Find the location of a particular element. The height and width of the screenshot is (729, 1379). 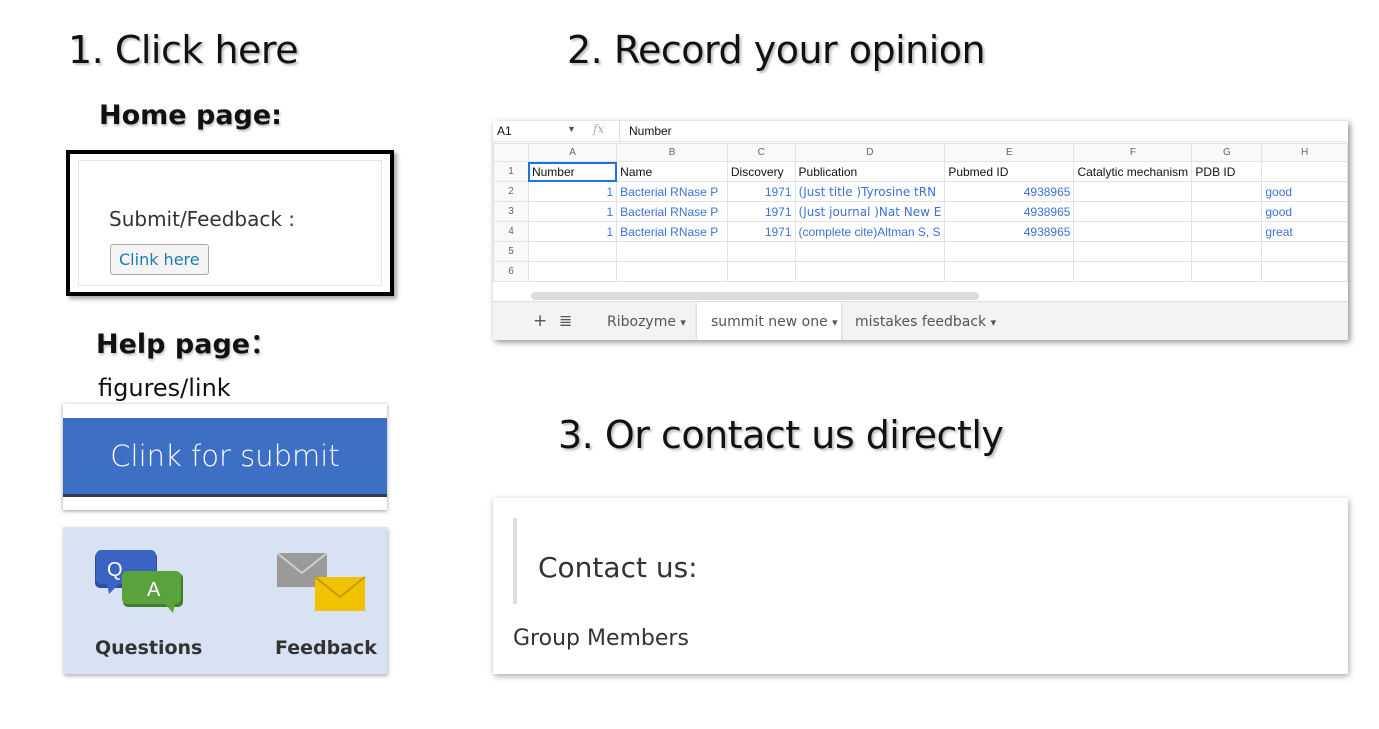

col-header: B is located at coordinates (672, 152).